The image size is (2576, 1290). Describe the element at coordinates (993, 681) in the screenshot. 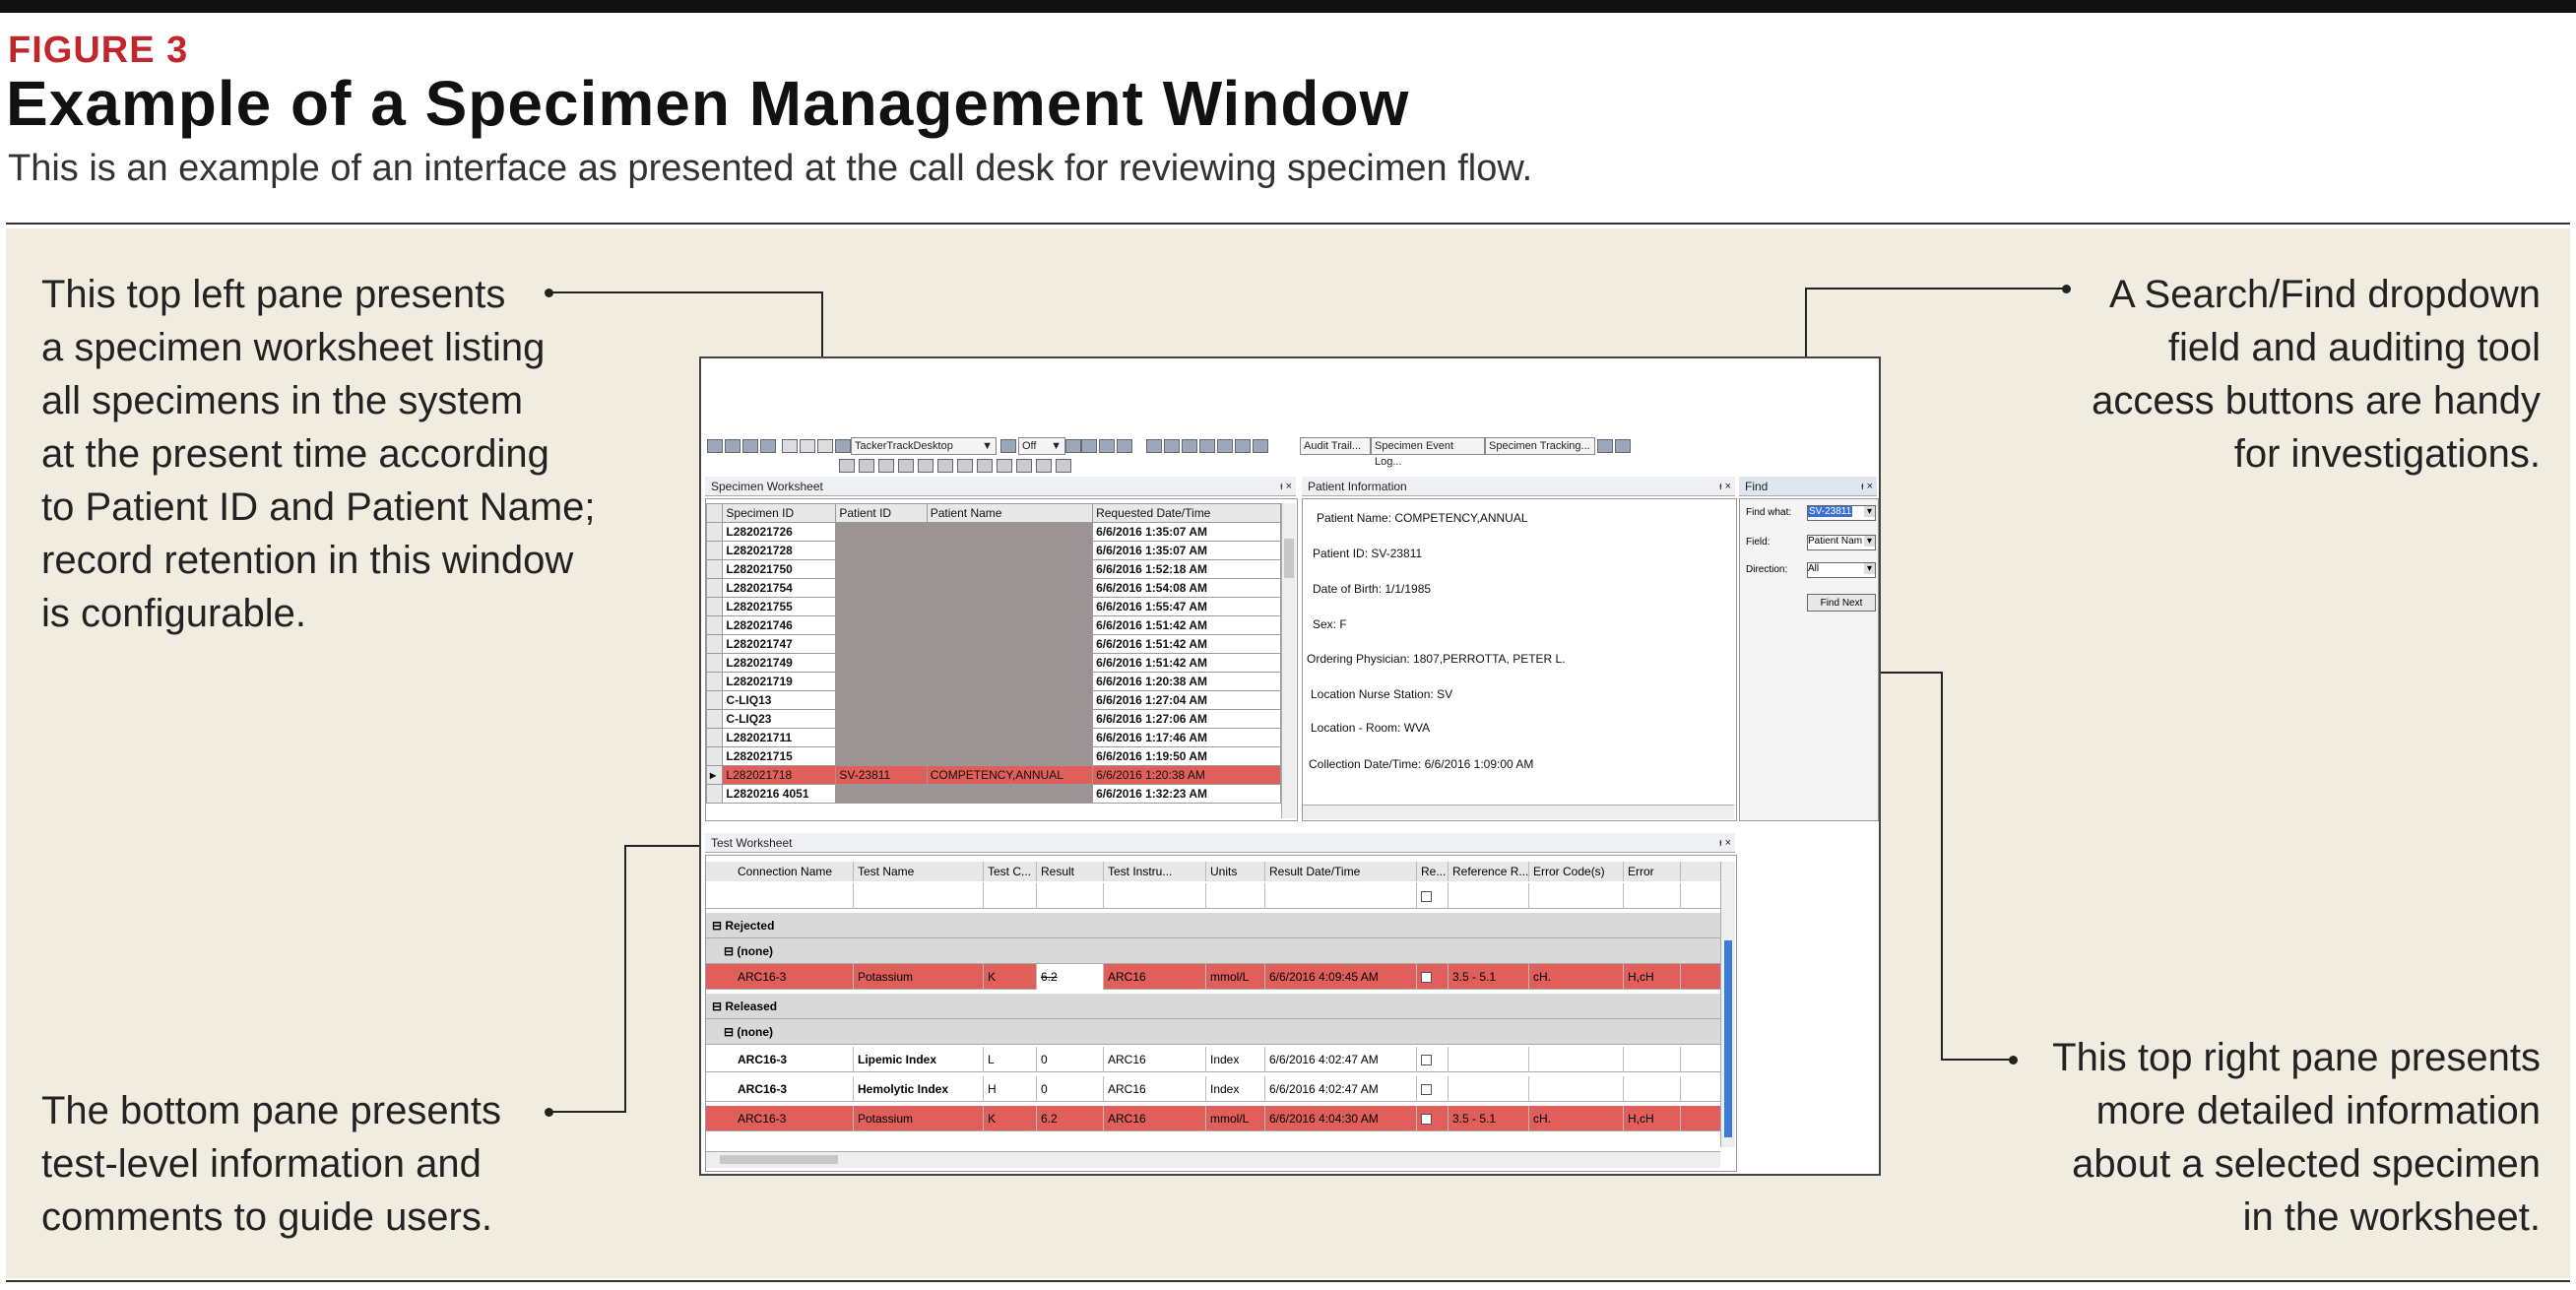

I see `specimen-row: L282021719 6/6/2016 1:20:38 AM` at that location.